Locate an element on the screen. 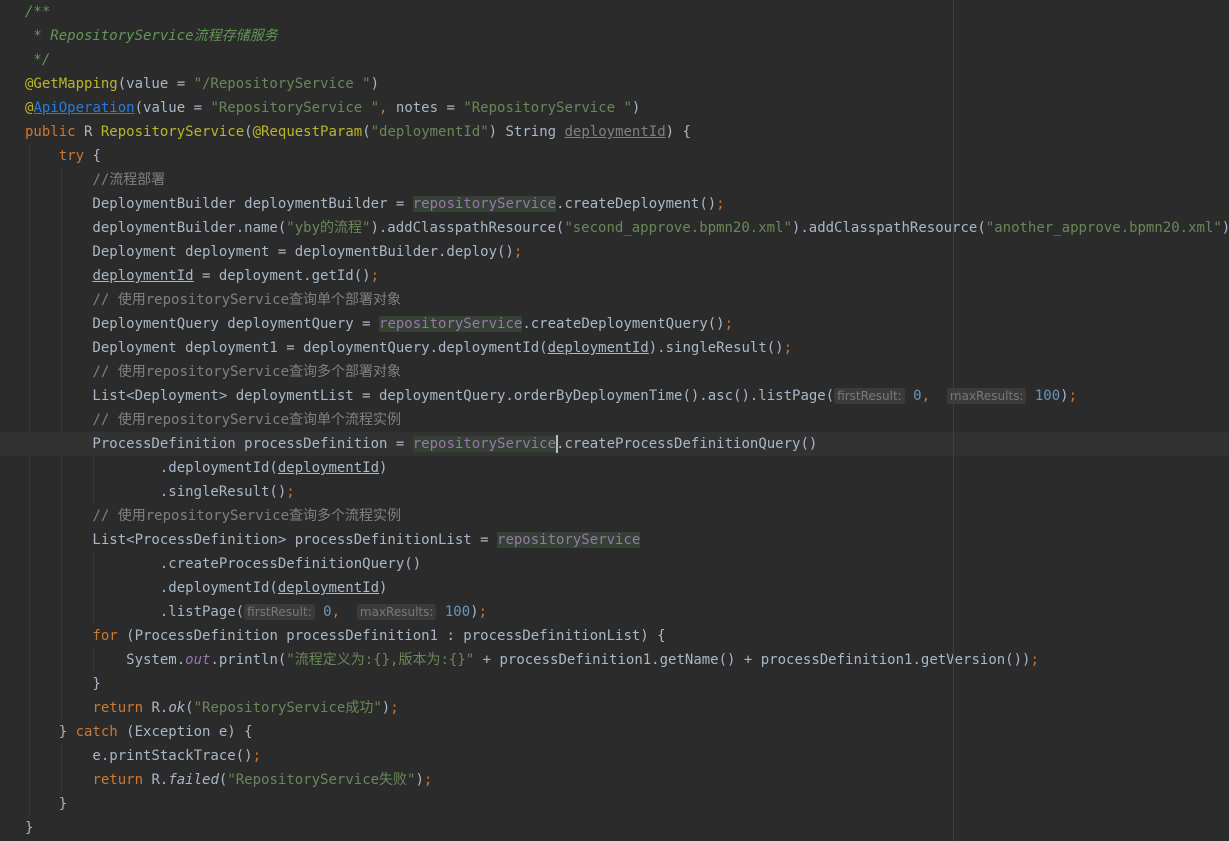 This screenshot has height=841, width=1229. code-token: /** is located at coordinates (38, 12).